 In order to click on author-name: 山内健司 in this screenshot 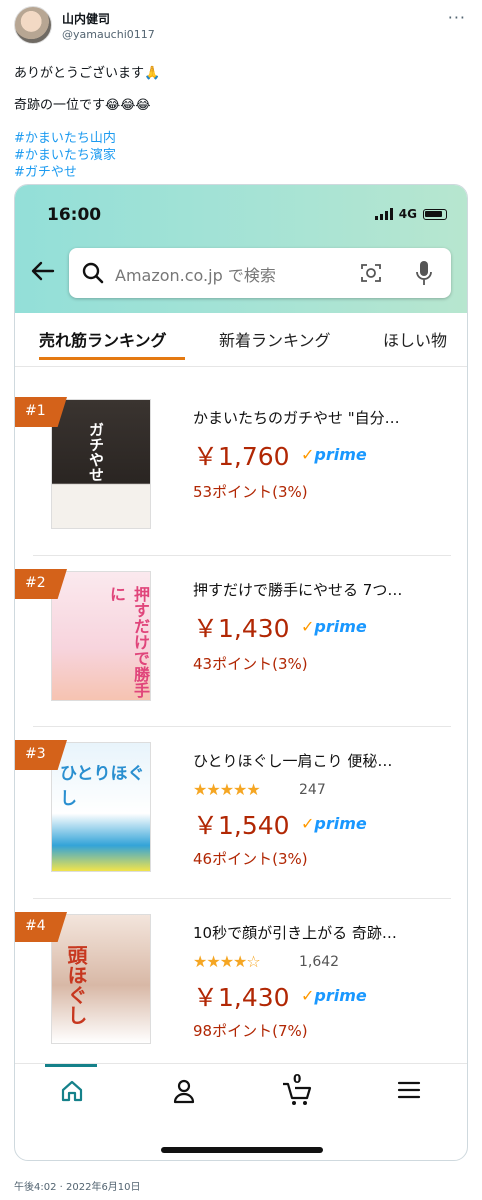, I will do `click(86, 18)`.